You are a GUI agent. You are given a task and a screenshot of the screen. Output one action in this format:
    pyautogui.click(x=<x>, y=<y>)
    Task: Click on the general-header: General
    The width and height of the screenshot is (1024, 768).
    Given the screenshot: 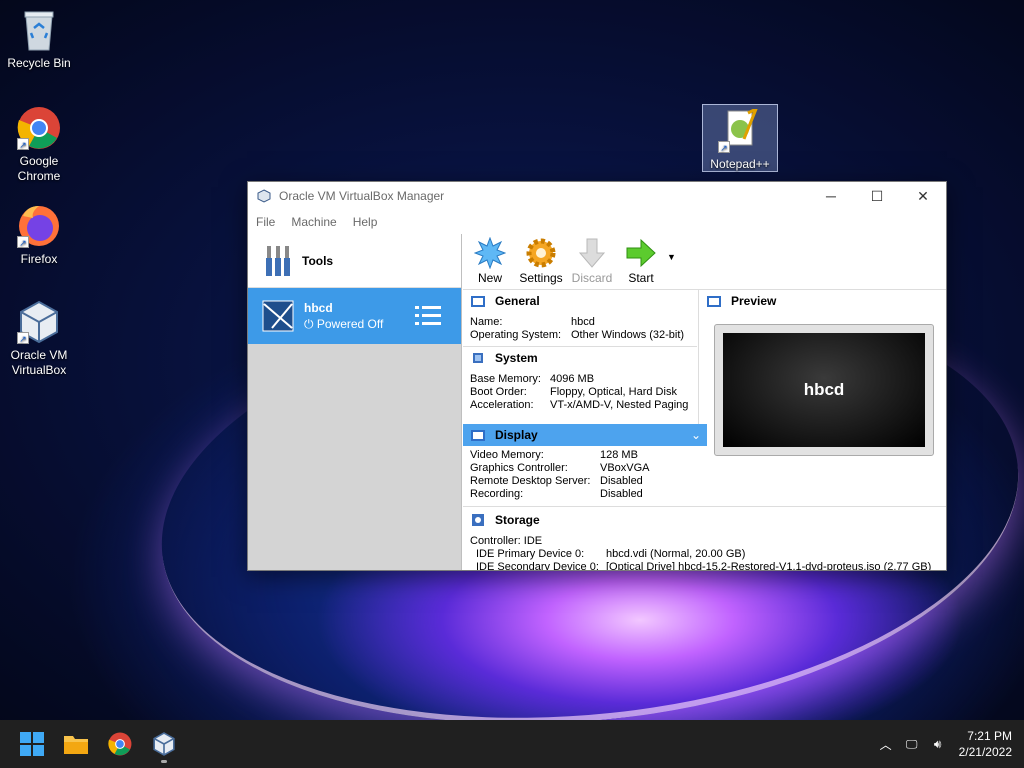 What is the action you would take?
    pyautogui.click(x=580, y=301)
    